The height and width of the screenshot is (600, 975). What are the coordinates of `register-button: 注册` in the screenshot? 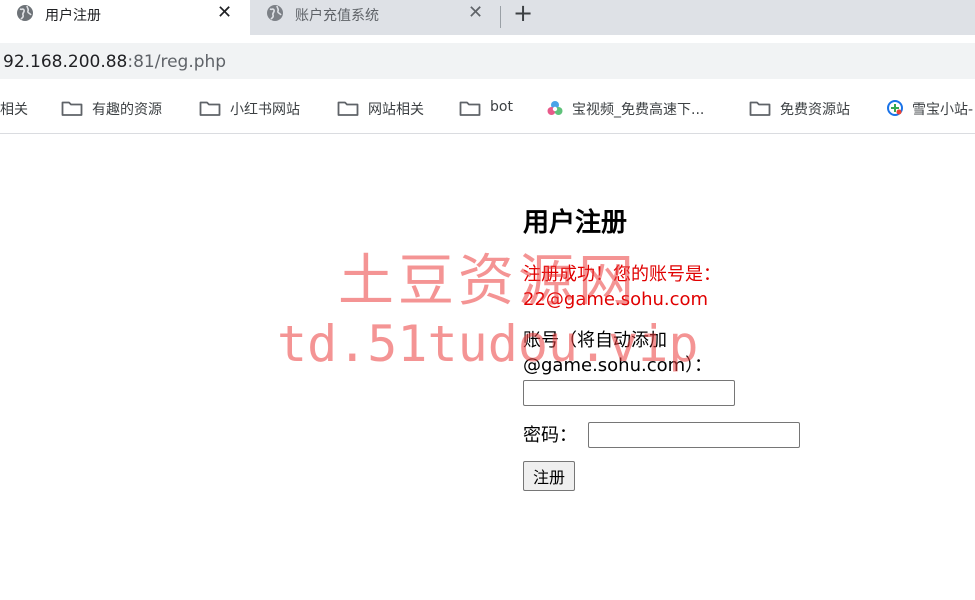 It's located at (549, 476).